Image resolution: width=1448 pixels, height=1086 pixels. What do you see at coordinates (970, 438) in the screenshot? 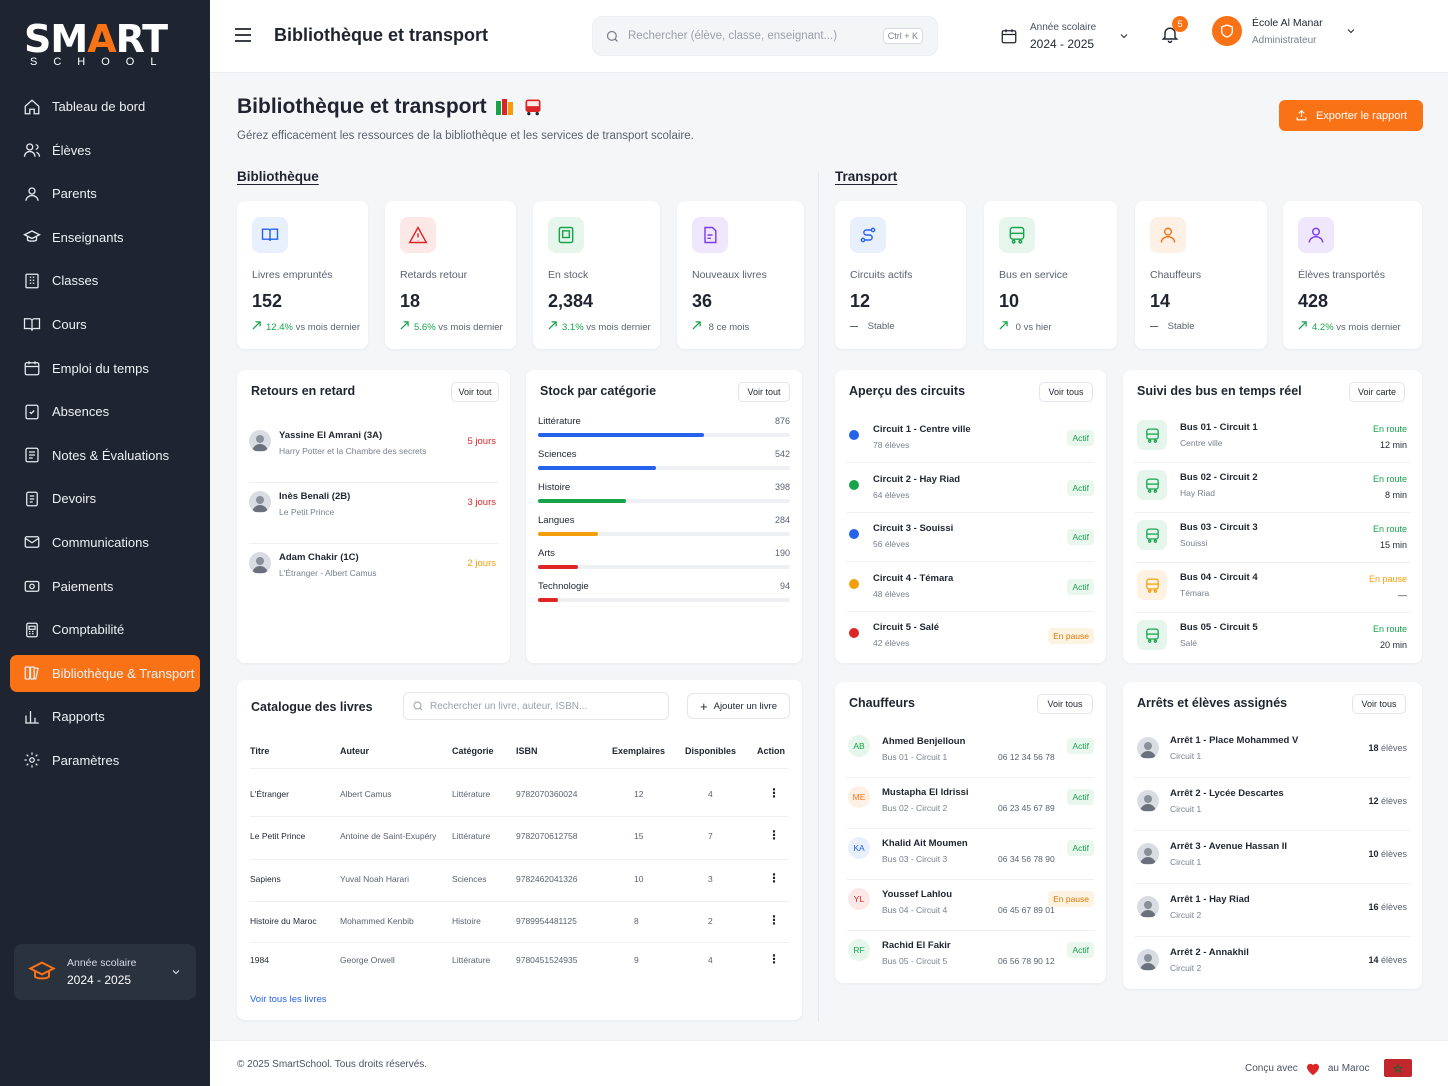
I see `circuit-row: Circuit 1 - Centre ville 78 élèves Actif` at bounding box center [970, 438].